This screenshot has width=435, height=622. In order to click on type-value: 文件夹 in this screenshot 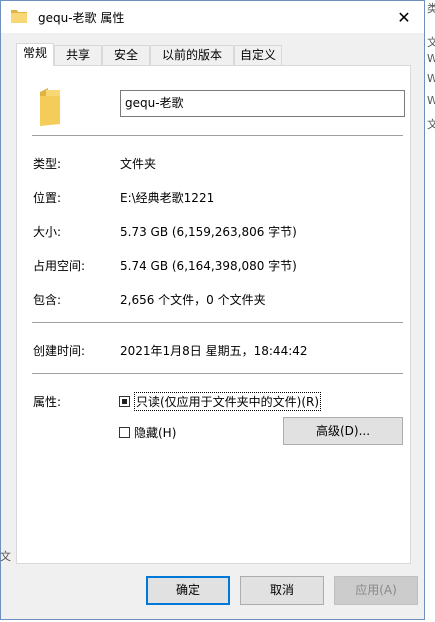, I will do `click(138, 164)`.